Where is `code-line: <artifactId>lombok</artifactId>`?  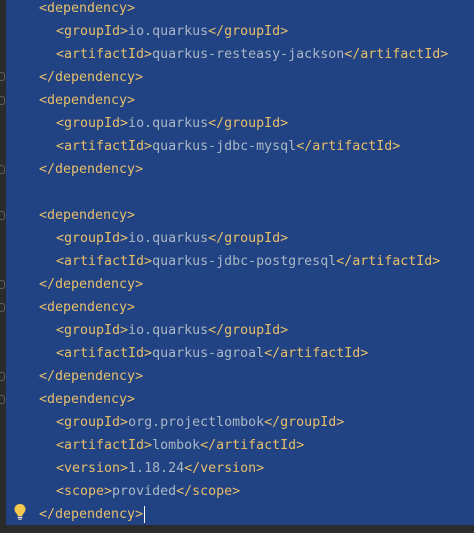 code-line: <artifactId>lombok</artifactId> is located at coordinates (180, 445).